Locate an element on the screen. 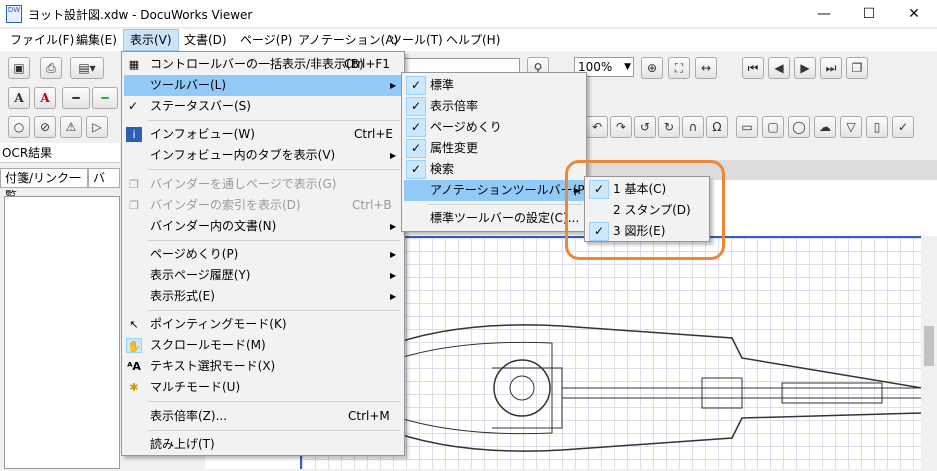 The image size is (937, 471). menu-tools: ツール(T) is located at coordinates (416, 40).